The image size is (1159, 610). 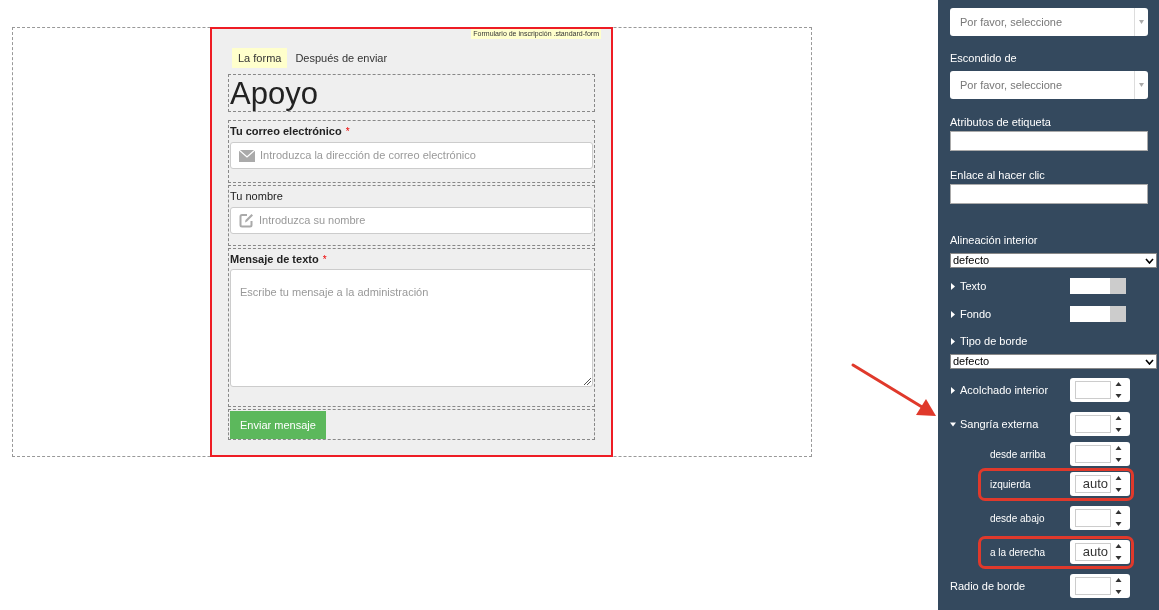 What do you see at coordinates (1011, 484) in the screenshot?
I see `field-label: izquierda` at bounding box center [1011, 484].